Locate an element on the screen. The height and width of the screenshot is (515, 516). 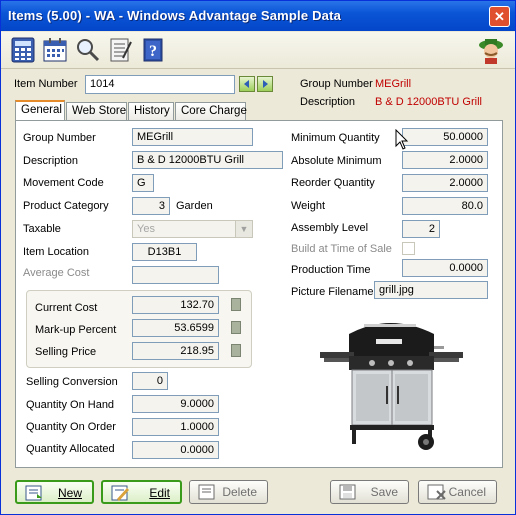
cancel-button: Cancel is located at coordinates (457, 492).